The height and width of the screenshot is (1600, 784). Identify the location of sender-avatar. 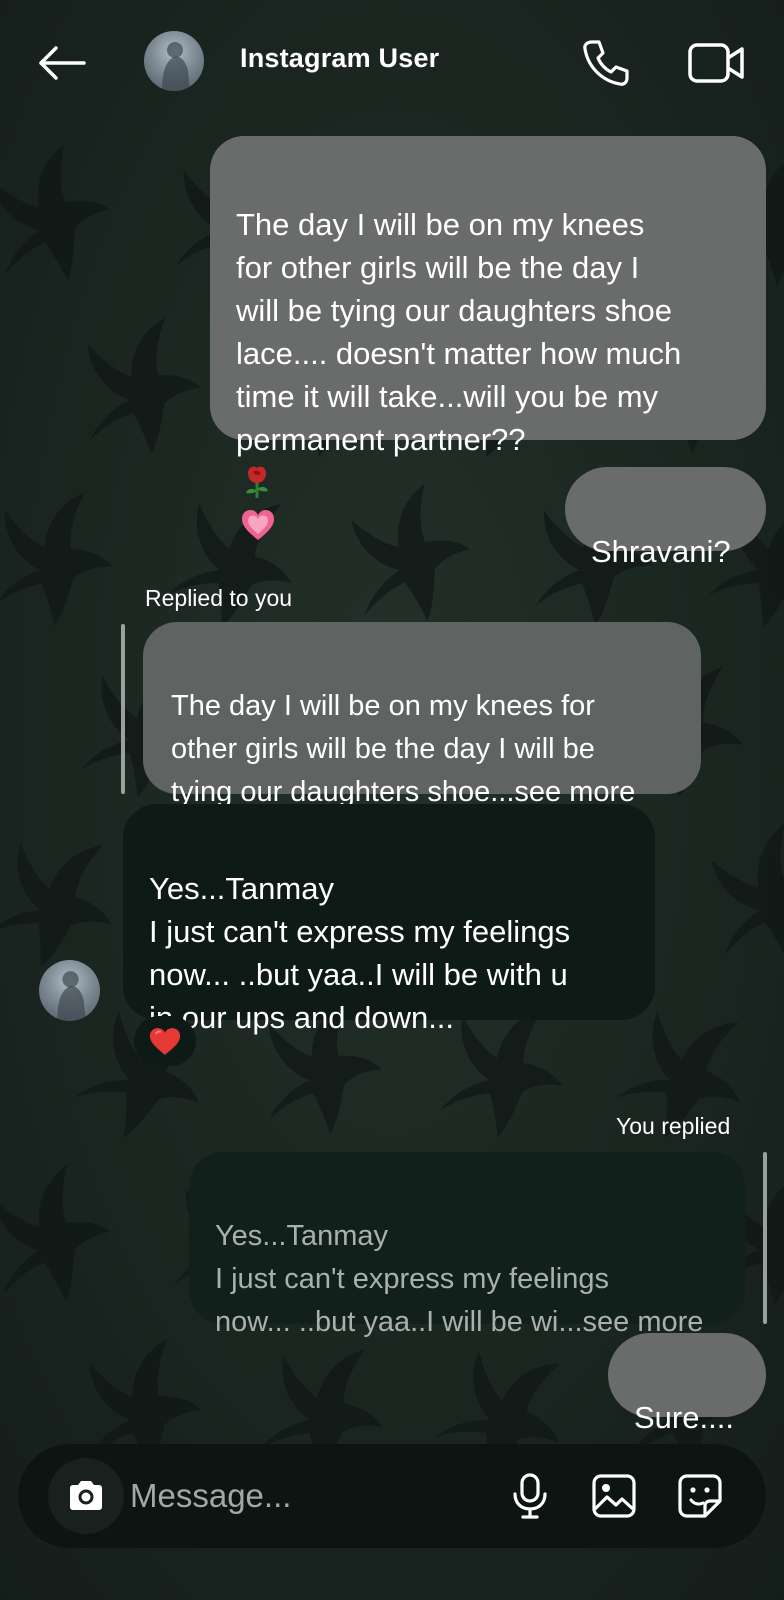
(69, 990).